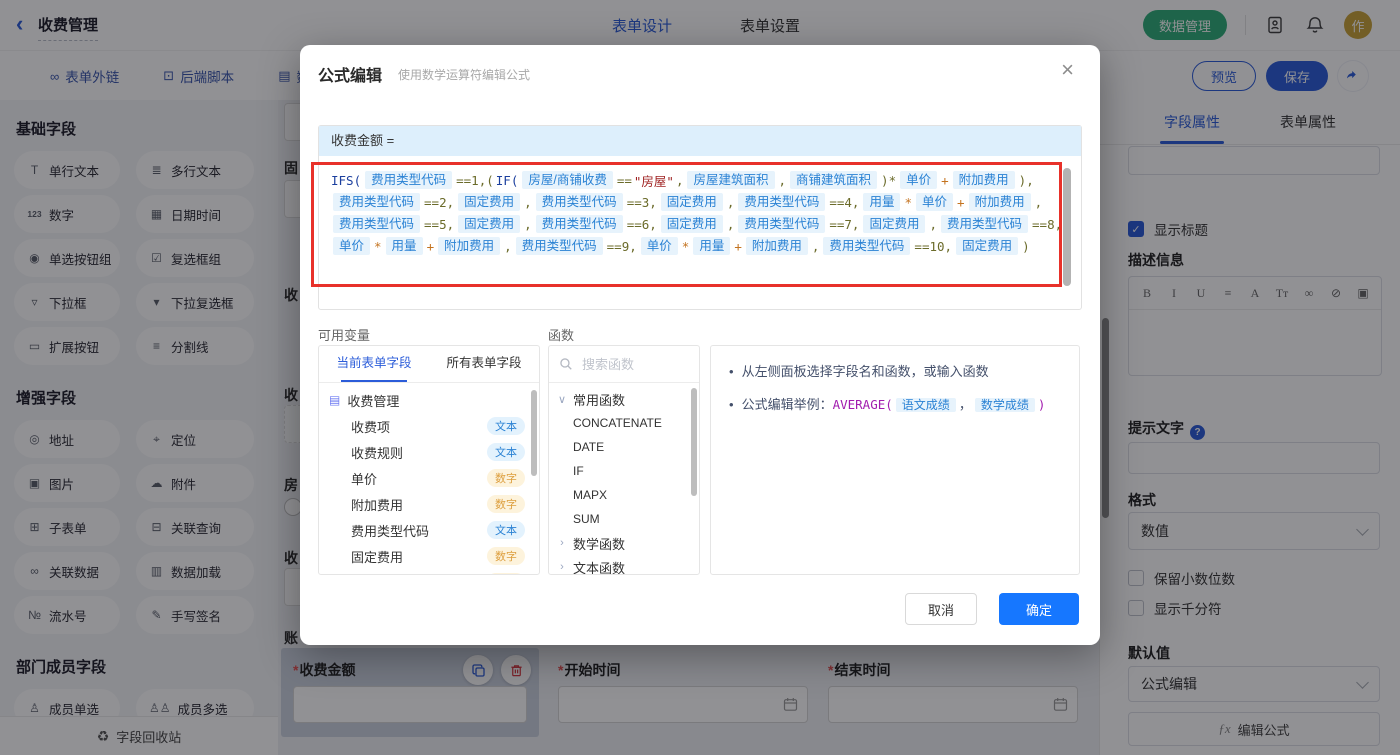 Image resolution: width=1400 pixels, height=755 pixels. What do you see at coordinates (429, 572) in the screenshot?
I see `variable-row: 用量 数字` at bounding box center [429, 572].